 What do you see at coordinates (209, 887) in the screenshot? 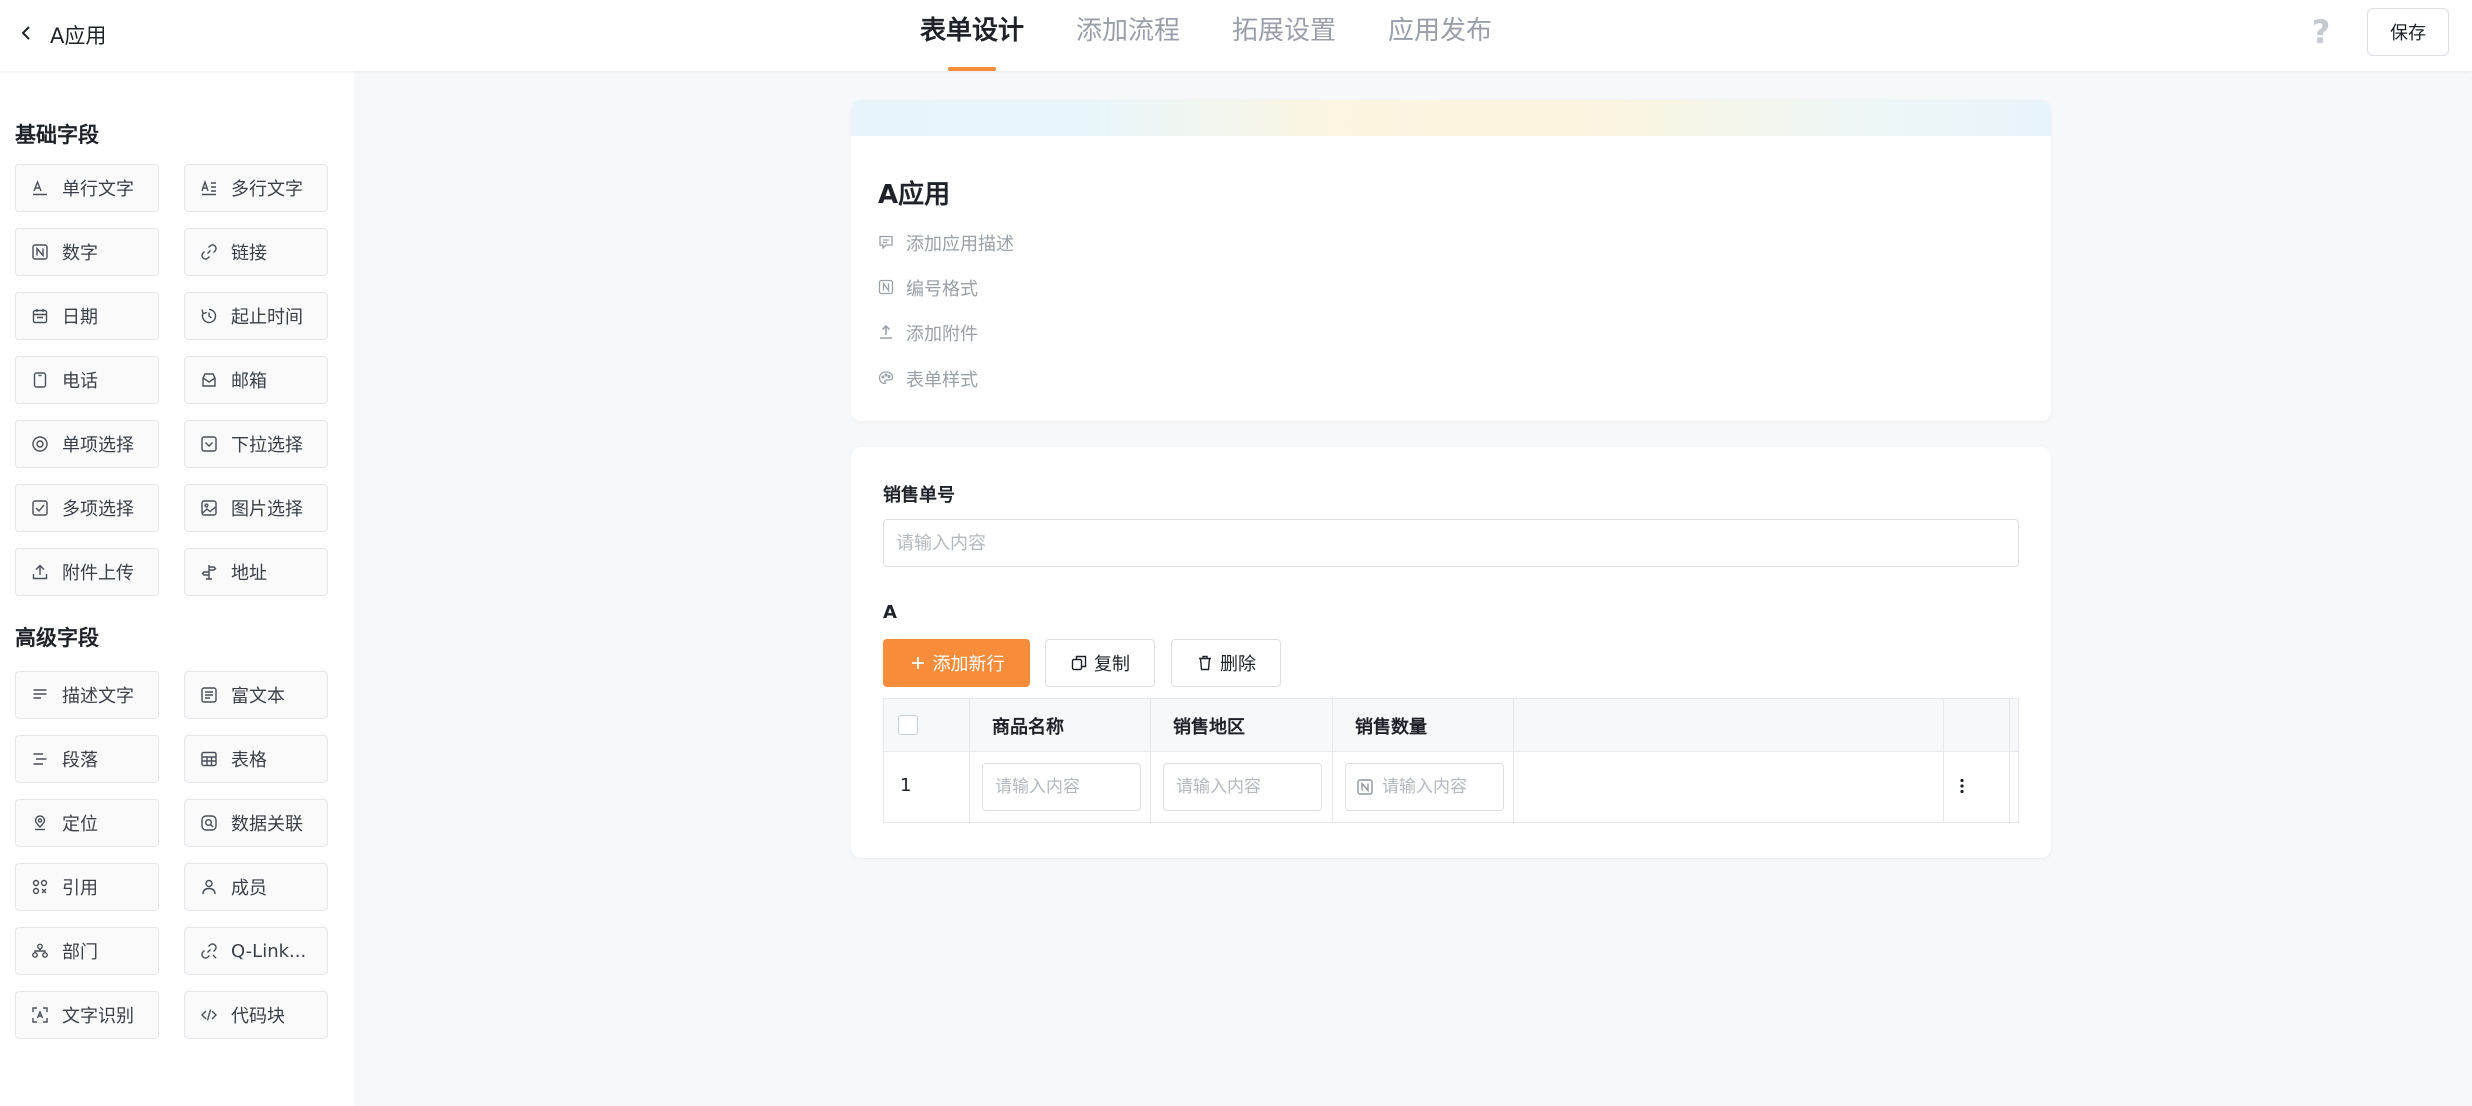
I see `member-icon` at bounding box center [209, 887].